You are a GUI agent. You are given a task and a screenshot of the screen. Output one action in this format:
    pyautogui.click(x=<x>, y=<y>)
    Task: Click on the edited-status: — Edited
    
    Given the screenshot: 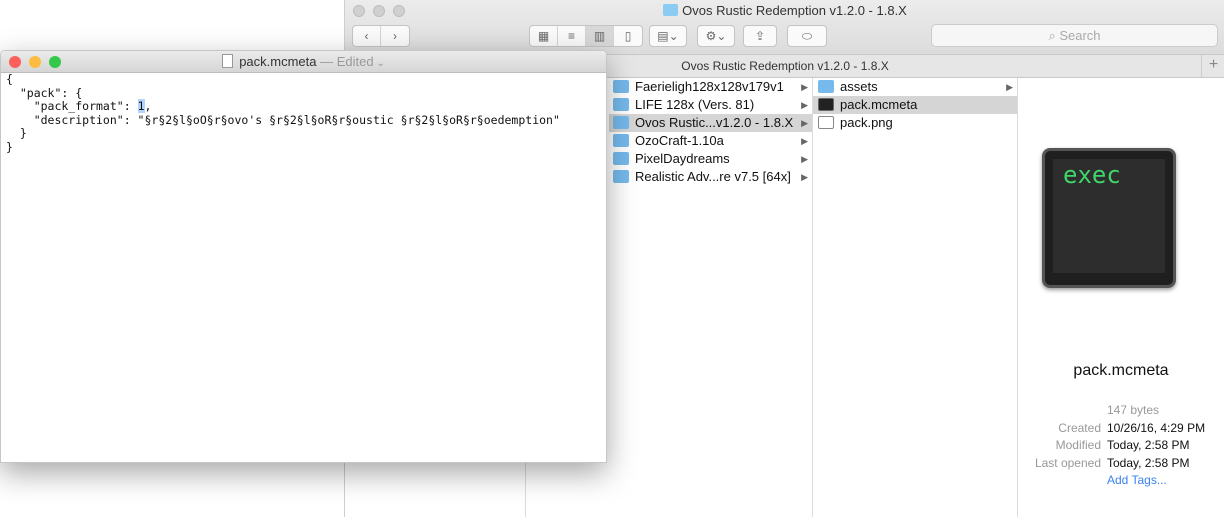 What is the action you would take?
    pyautogui.click(x=346, y=61)
    